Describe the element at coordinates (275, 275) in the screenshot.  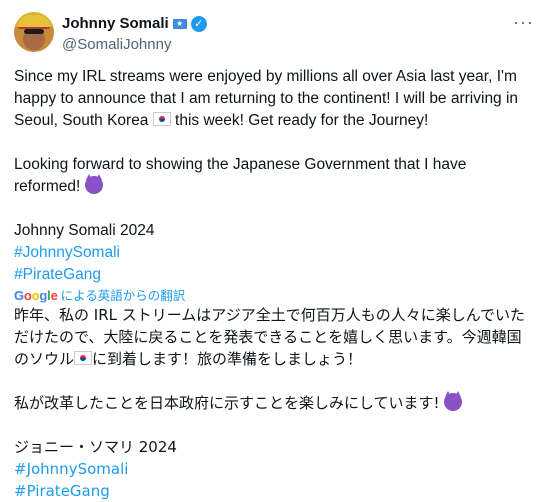
I see `hashtag-pirategang: #PirateGang` at that location.